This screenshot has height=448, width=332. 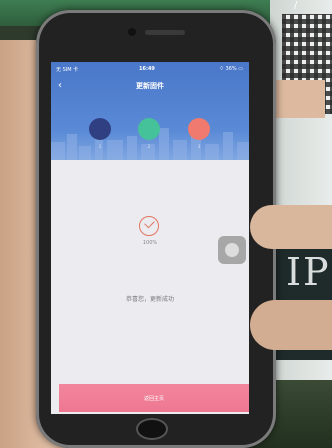 What do you see at coordinates (67, 70) in the screenshot?
I see `carrier-label: 无 SIM 卡` at bounding box center [67, 70].